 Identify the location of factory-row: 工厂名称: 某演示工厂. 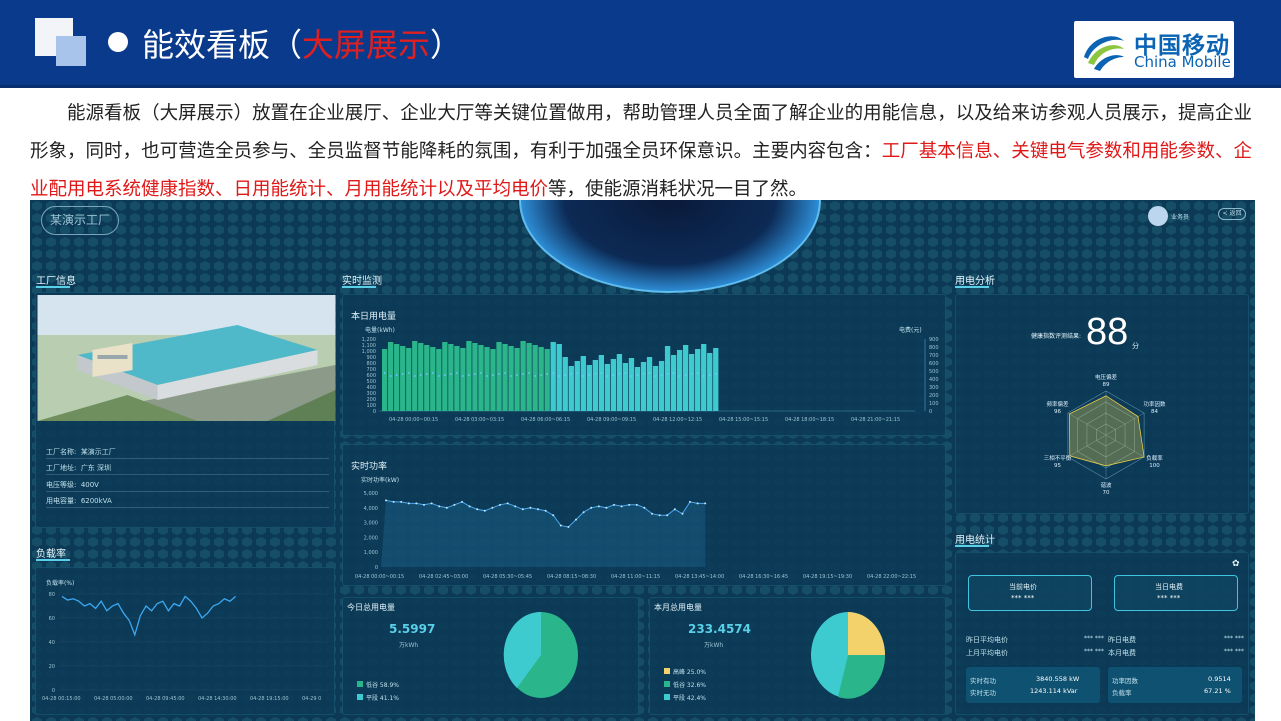
(81, 452).